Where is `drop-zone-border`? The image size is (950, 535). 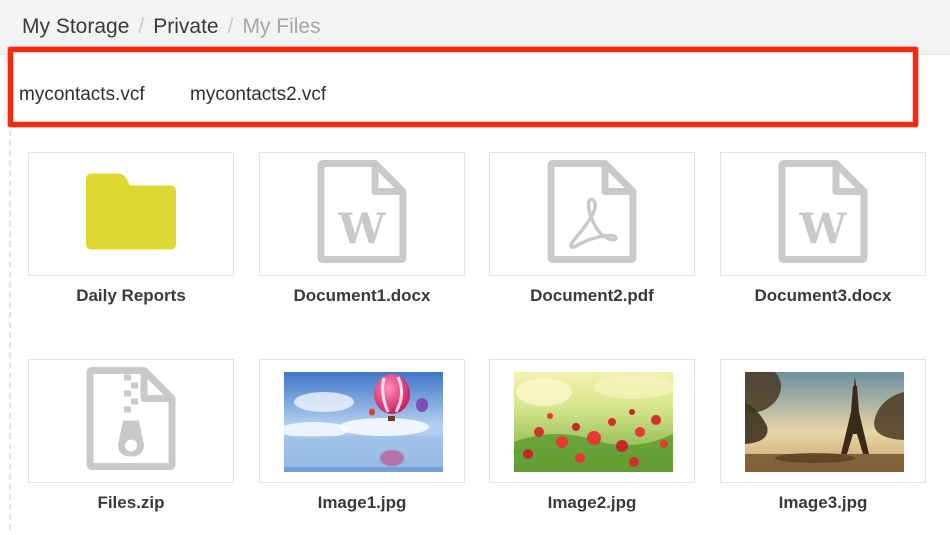
drop-zone-border is located at coordinates (10, 330).